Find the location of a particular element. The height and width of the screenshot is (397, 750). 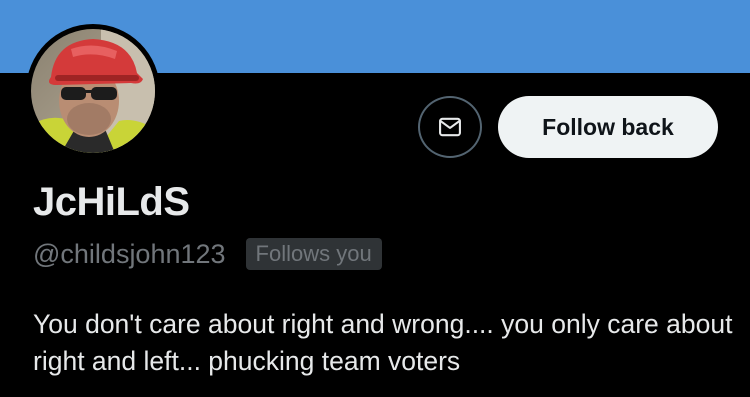

avatar-image is located at coordinates (93, 91).